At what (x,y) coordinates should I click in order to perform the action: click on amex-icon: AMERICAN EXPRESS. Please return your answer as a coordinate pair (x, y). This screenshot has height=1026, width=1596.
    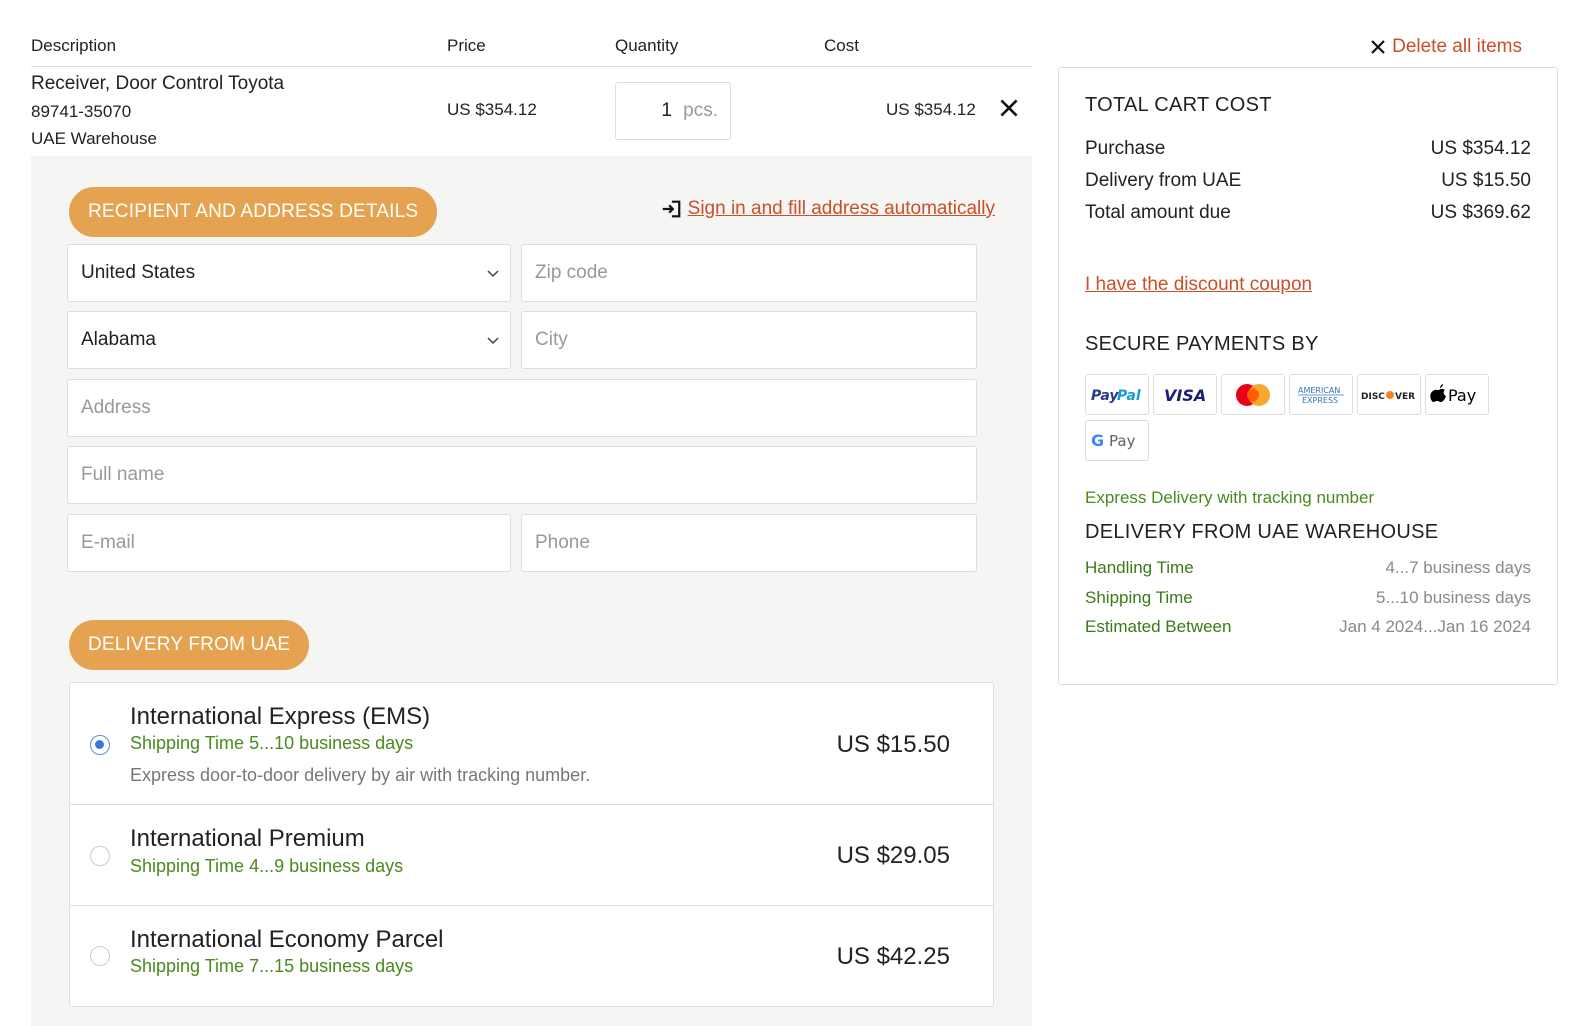
    Looking at the image, I should click on (1321, 394).